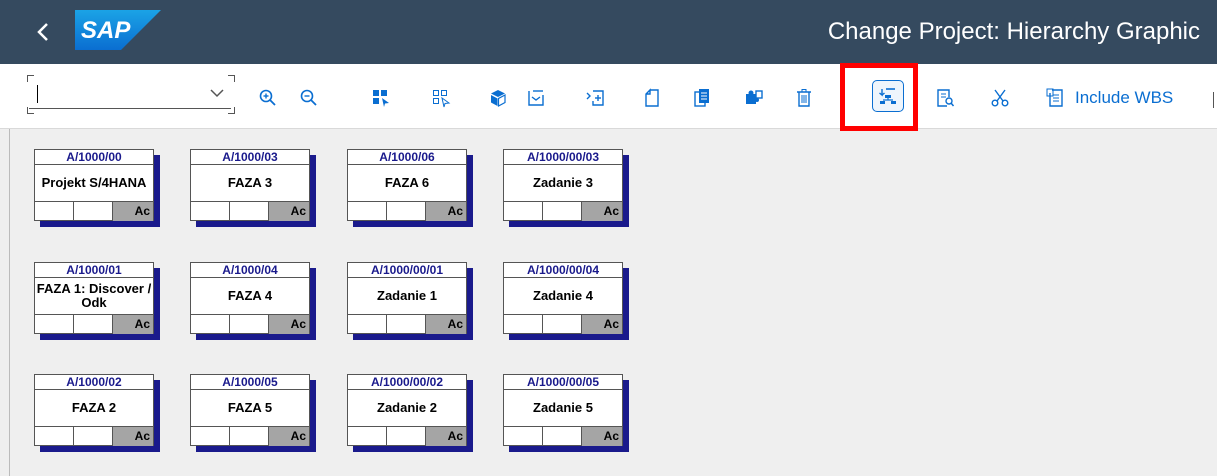 This screenshot has width=1217, height=476. Describe the element at coordinates (407, 182) in the screenshot. I see `node-name: FAZA 6` at that location.